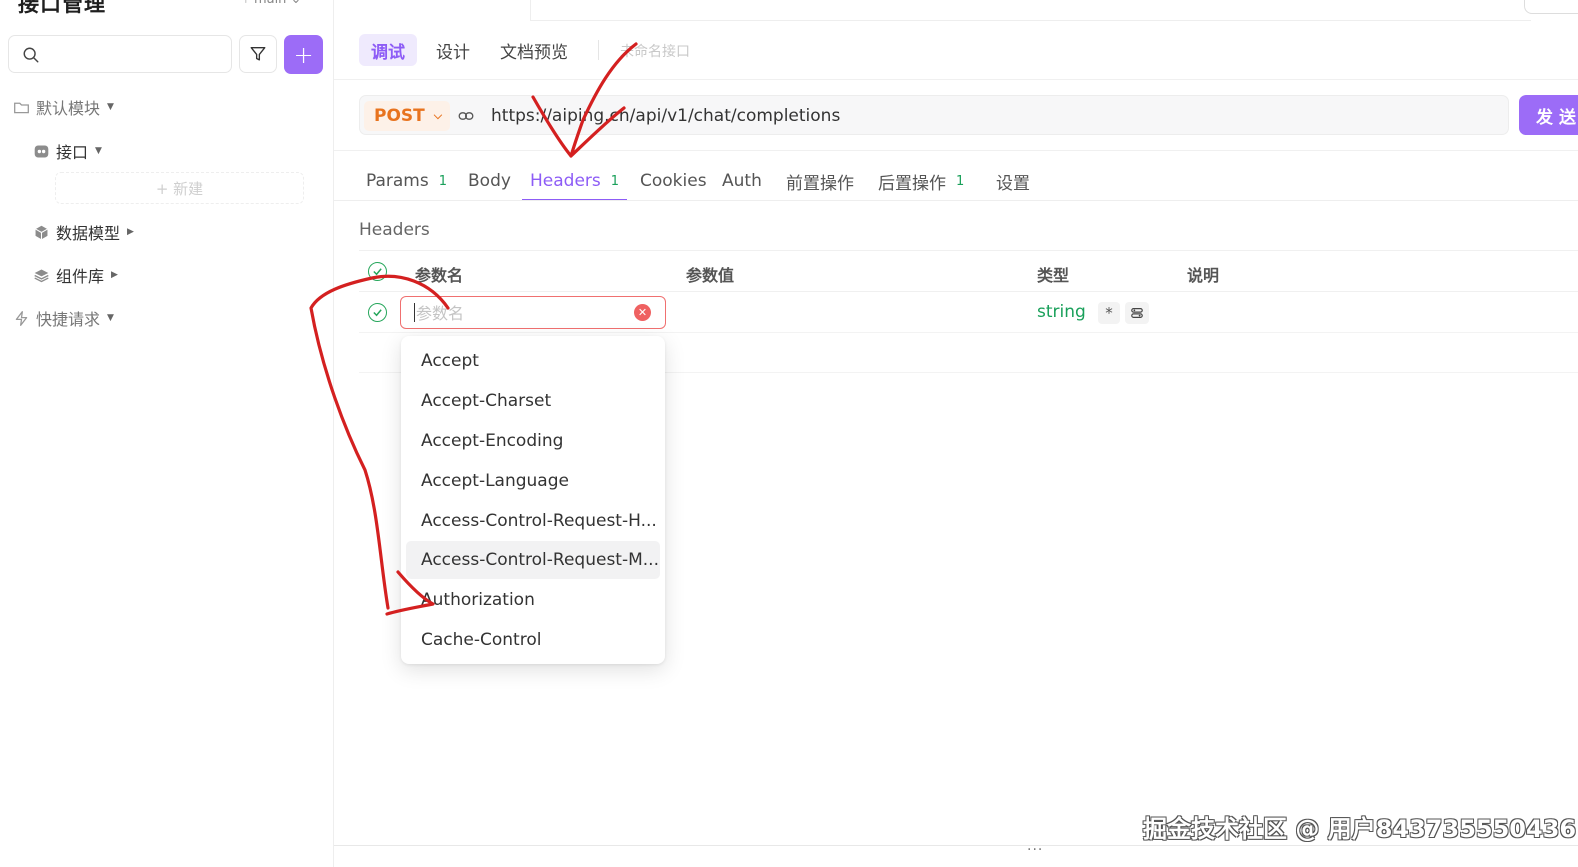  I want to click on search-icon, so click(31, 55).